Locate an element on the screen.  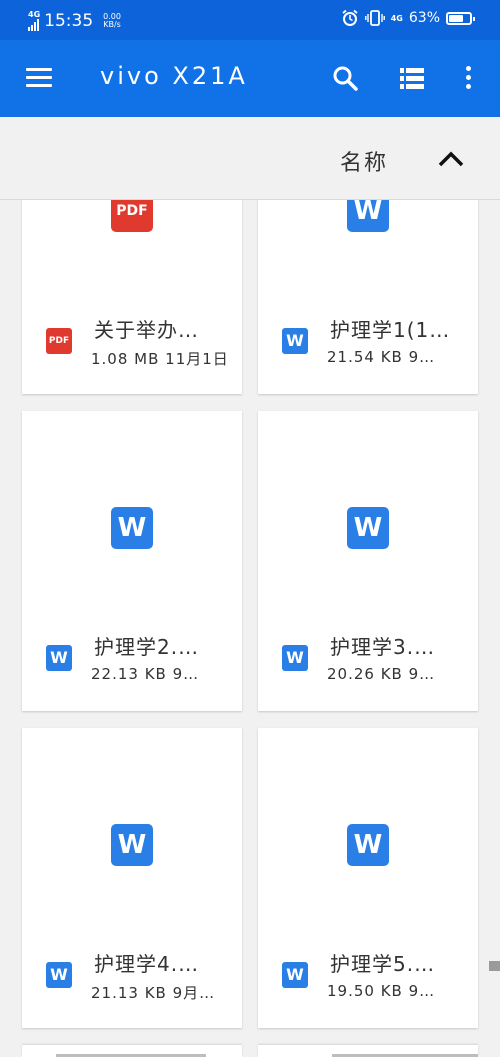
sort-by-name-button: 名称 is located at coordinates (364, 161).